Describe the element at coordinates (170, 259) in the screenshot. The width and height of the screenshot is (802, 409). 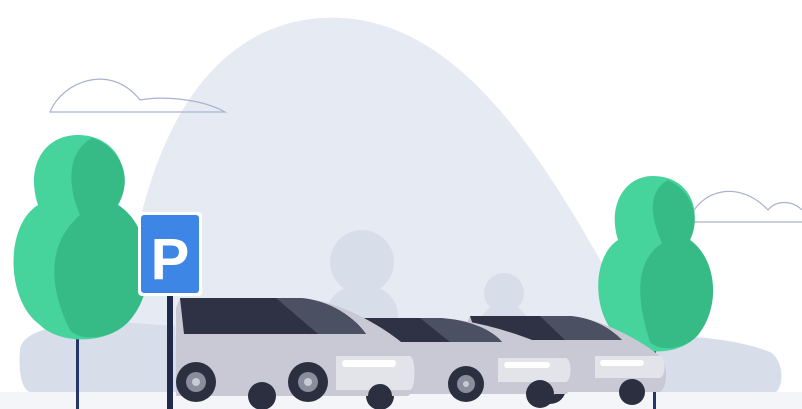
I see `parking-sign-letter: P` at that location.